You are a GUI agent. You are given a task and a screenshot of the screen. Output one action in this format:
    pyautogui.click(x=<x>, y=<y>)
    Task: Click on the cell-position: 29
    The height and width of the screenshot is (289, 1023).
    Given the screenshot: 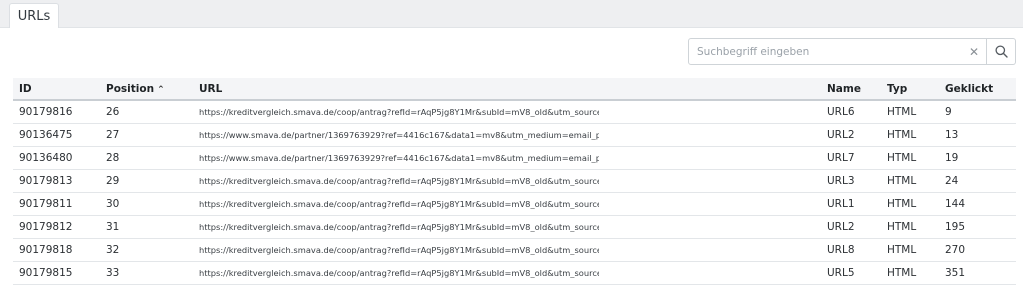 What is the action you would take?
    pyautogui.click(x=146, y=181)
    